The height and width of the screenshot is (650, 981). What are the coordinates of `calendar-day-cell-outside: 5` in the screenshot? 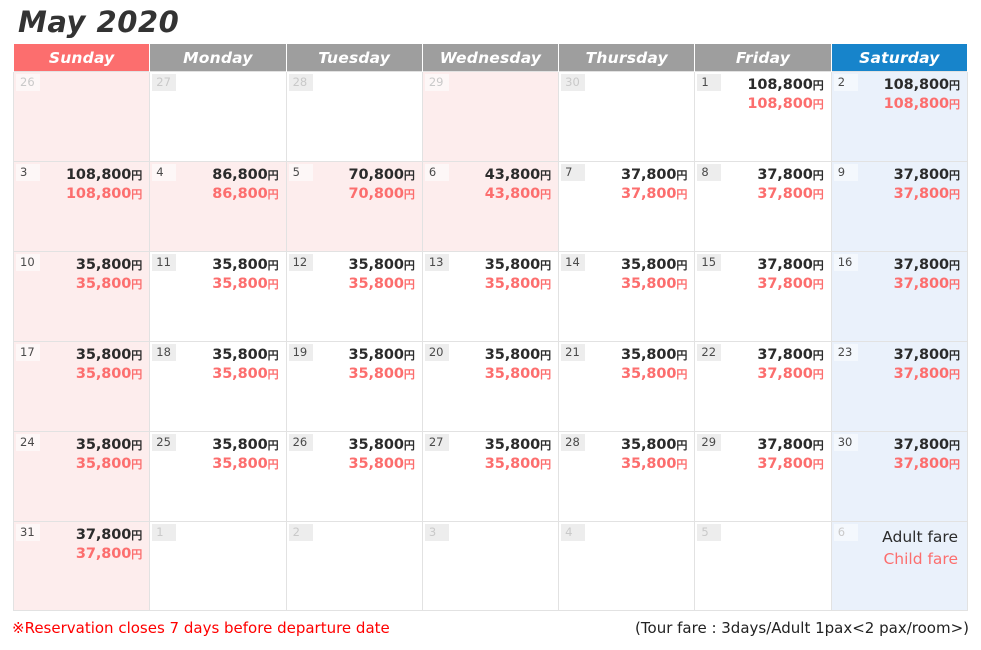 It's located at (763, 566).